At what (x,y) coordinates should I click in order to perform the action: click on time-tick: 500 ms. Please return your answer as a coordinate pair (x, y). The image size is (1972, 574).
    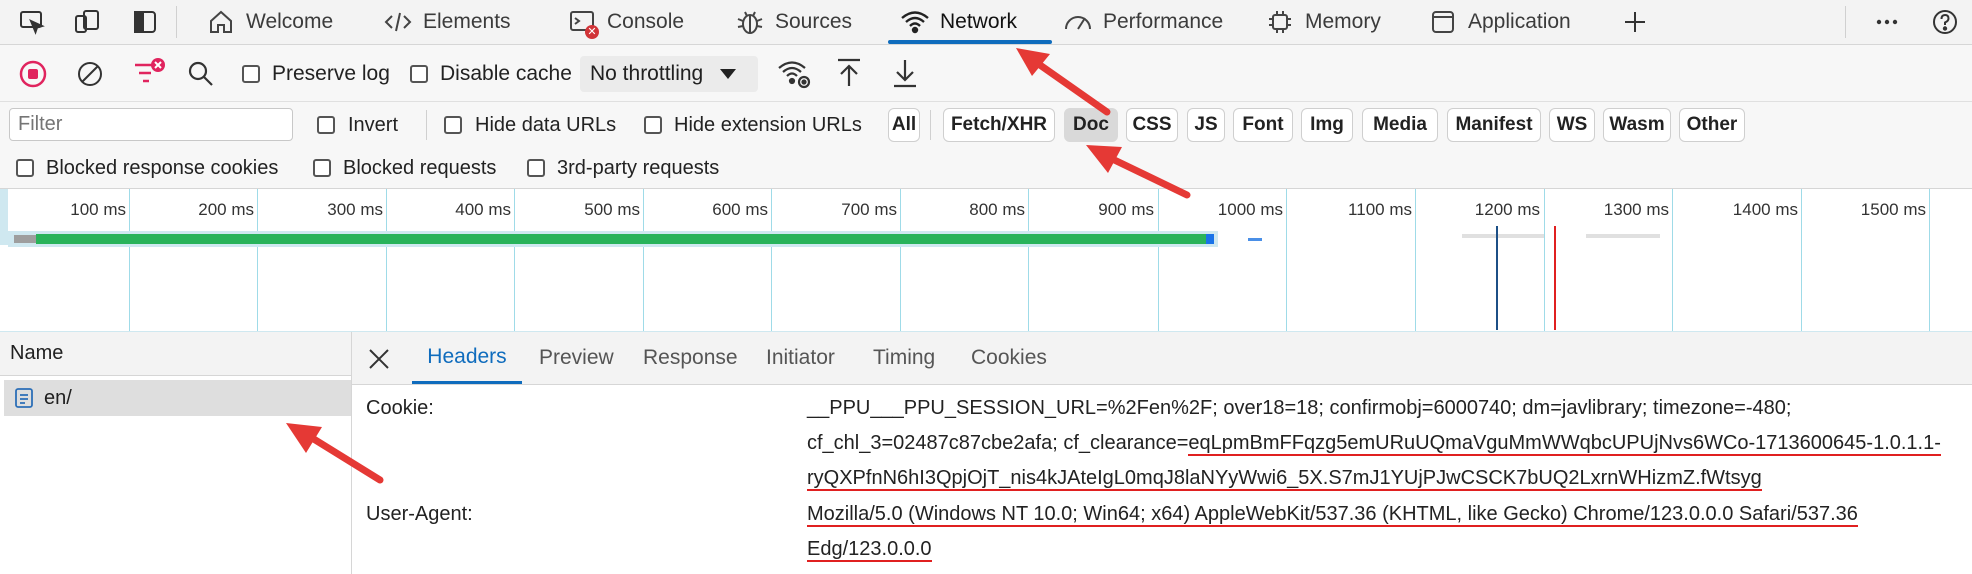
    Looking at the image, I should click on (612, 209).